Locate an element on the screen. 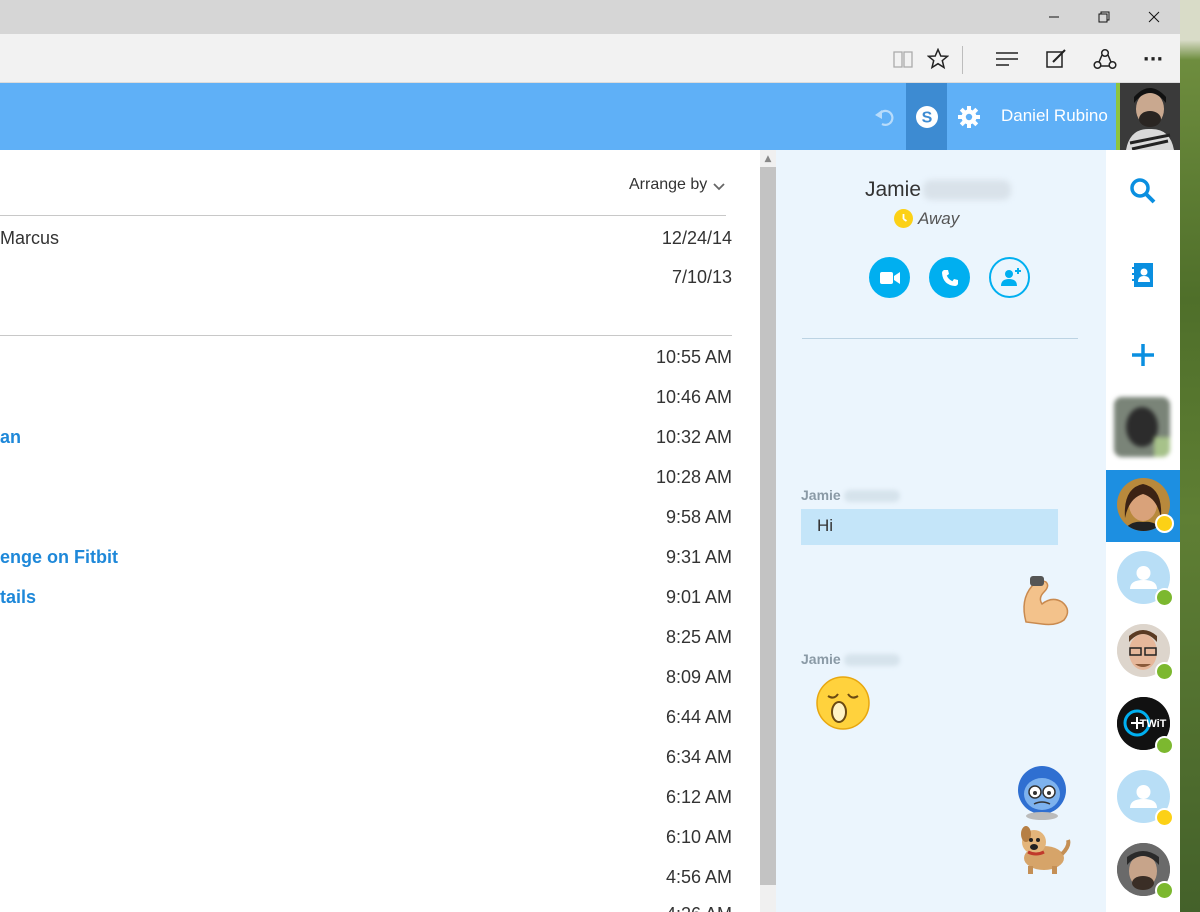  more-button: ··· is located at coordinates (1153, 59).